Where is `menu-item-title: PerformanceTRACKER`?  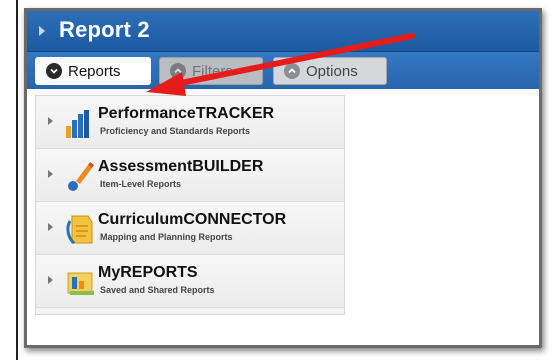 menu-item-title: PerformanceTRACKER is located at coordinates (186, 113).